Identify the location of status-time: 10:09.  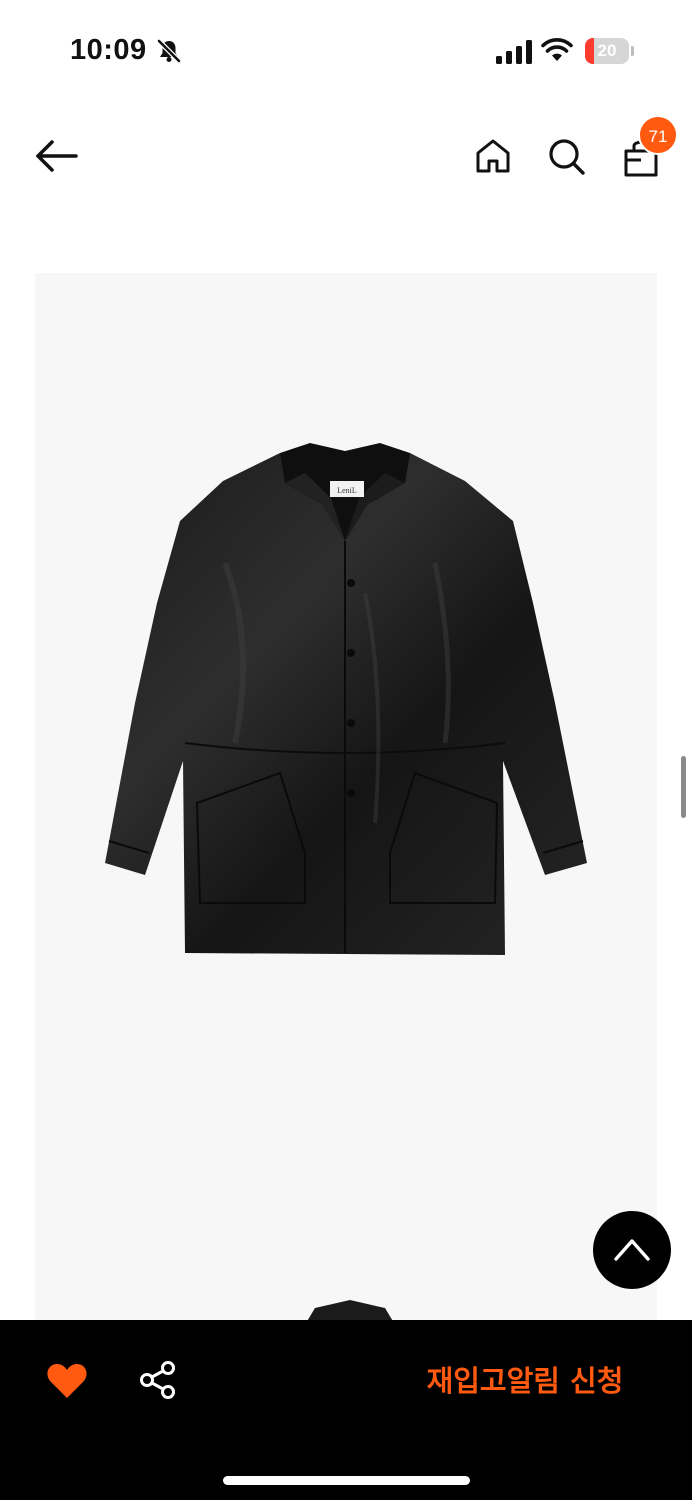
(108, 50).